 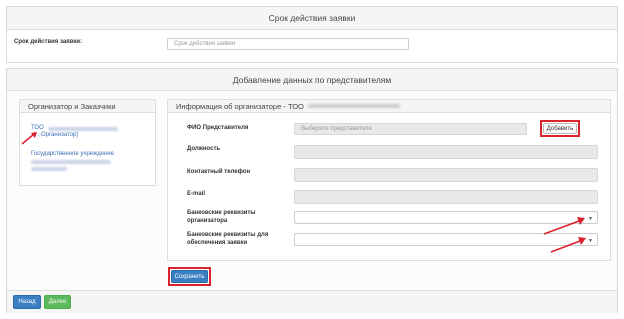 What do you see at coordinates (312, 18) in the screenshot?
I see `term-panel-title: Срок действия заявки` at bounding box center [312, 18].